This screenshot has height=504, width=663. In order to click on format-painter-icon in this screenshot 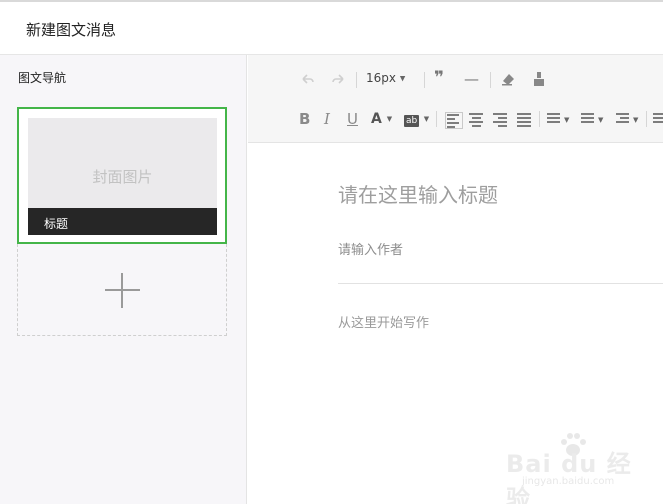, I will do `click(539, 79)`.